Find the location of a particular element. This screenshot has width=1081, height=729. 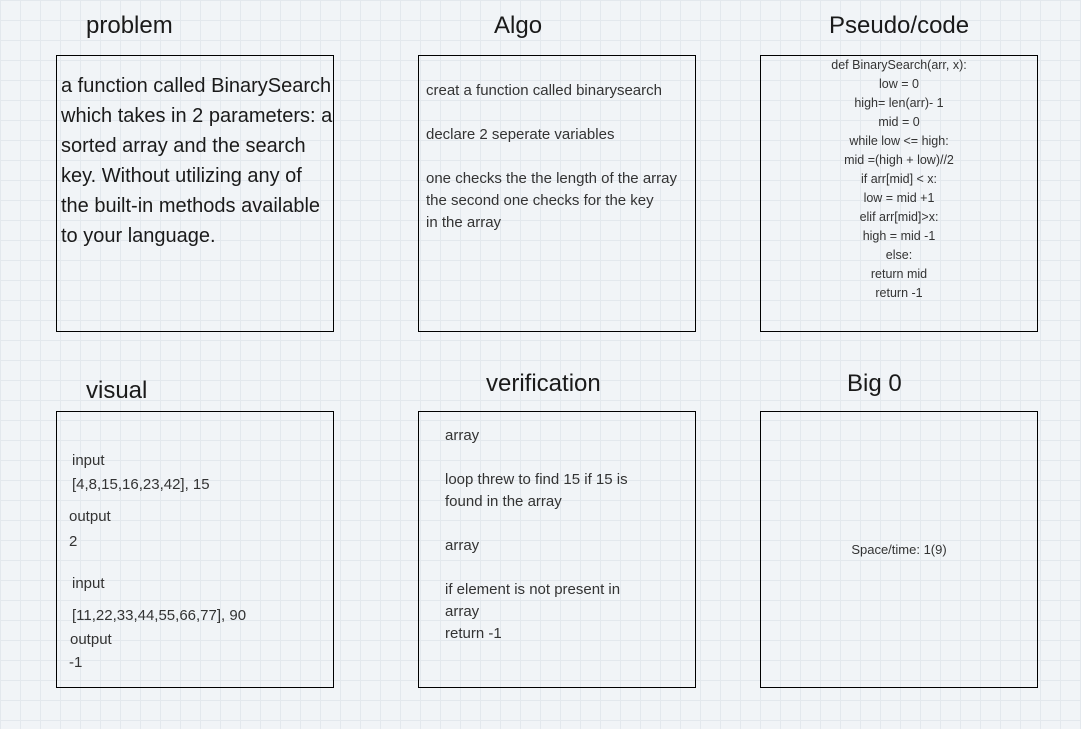

code-line: def BinarySearch(arr, x): is located at coordinates (899, 65).